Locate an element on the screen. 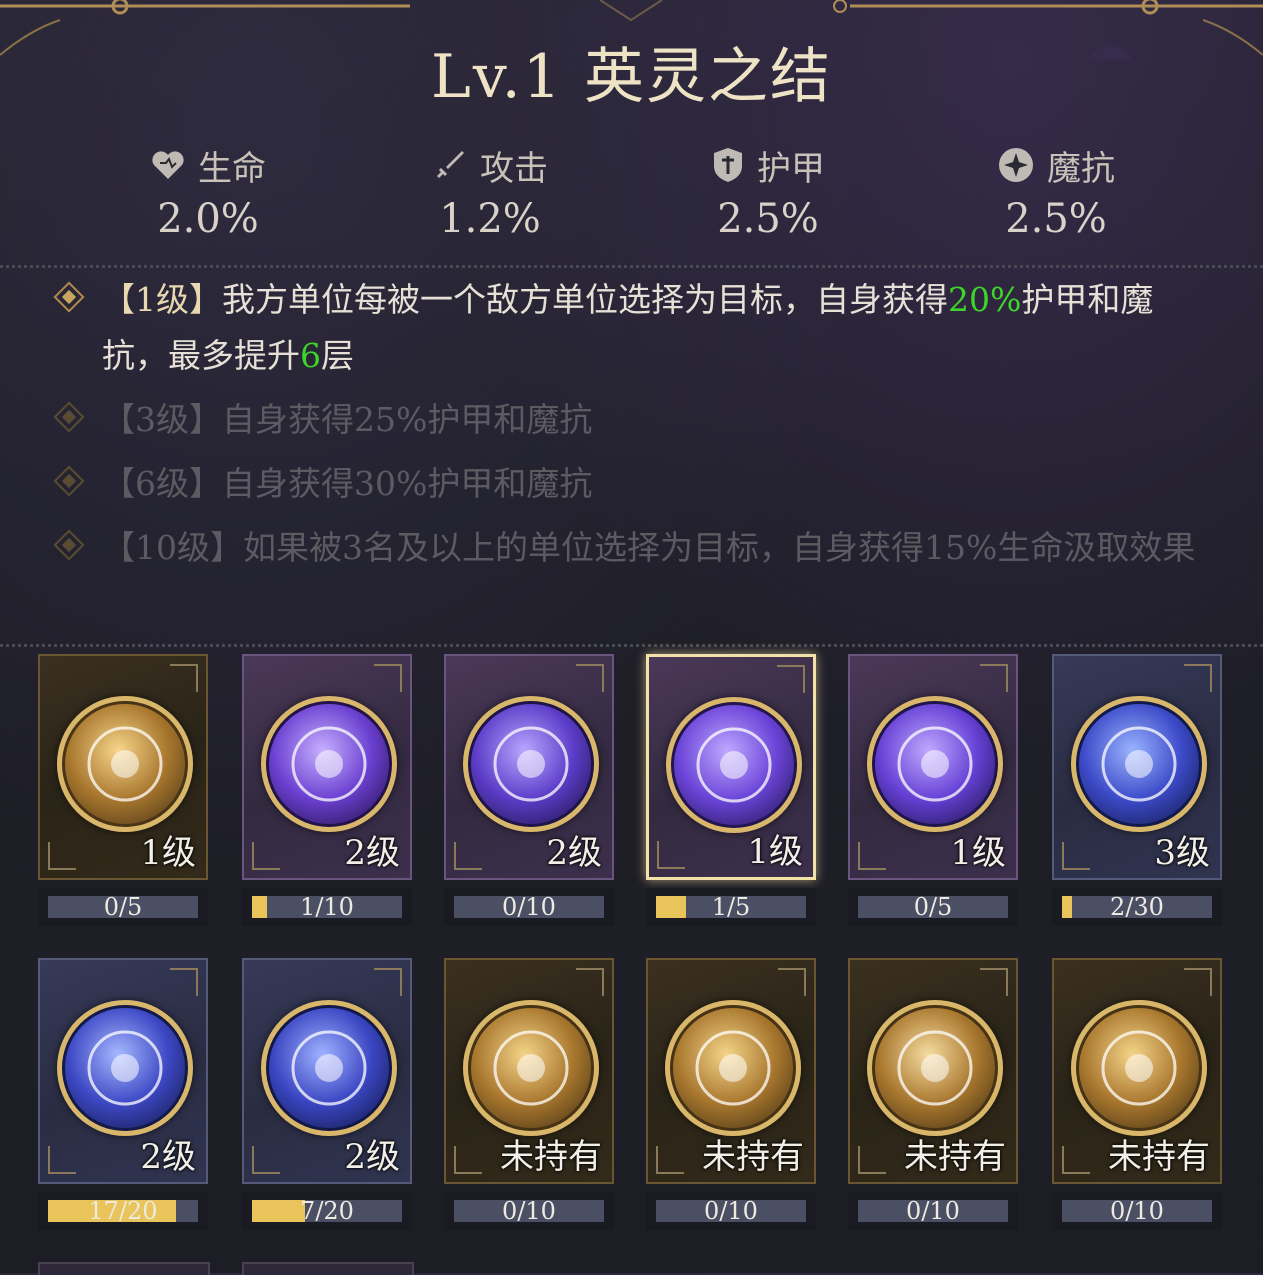  card-face: 2级 is located at coordinates (327, 1071).